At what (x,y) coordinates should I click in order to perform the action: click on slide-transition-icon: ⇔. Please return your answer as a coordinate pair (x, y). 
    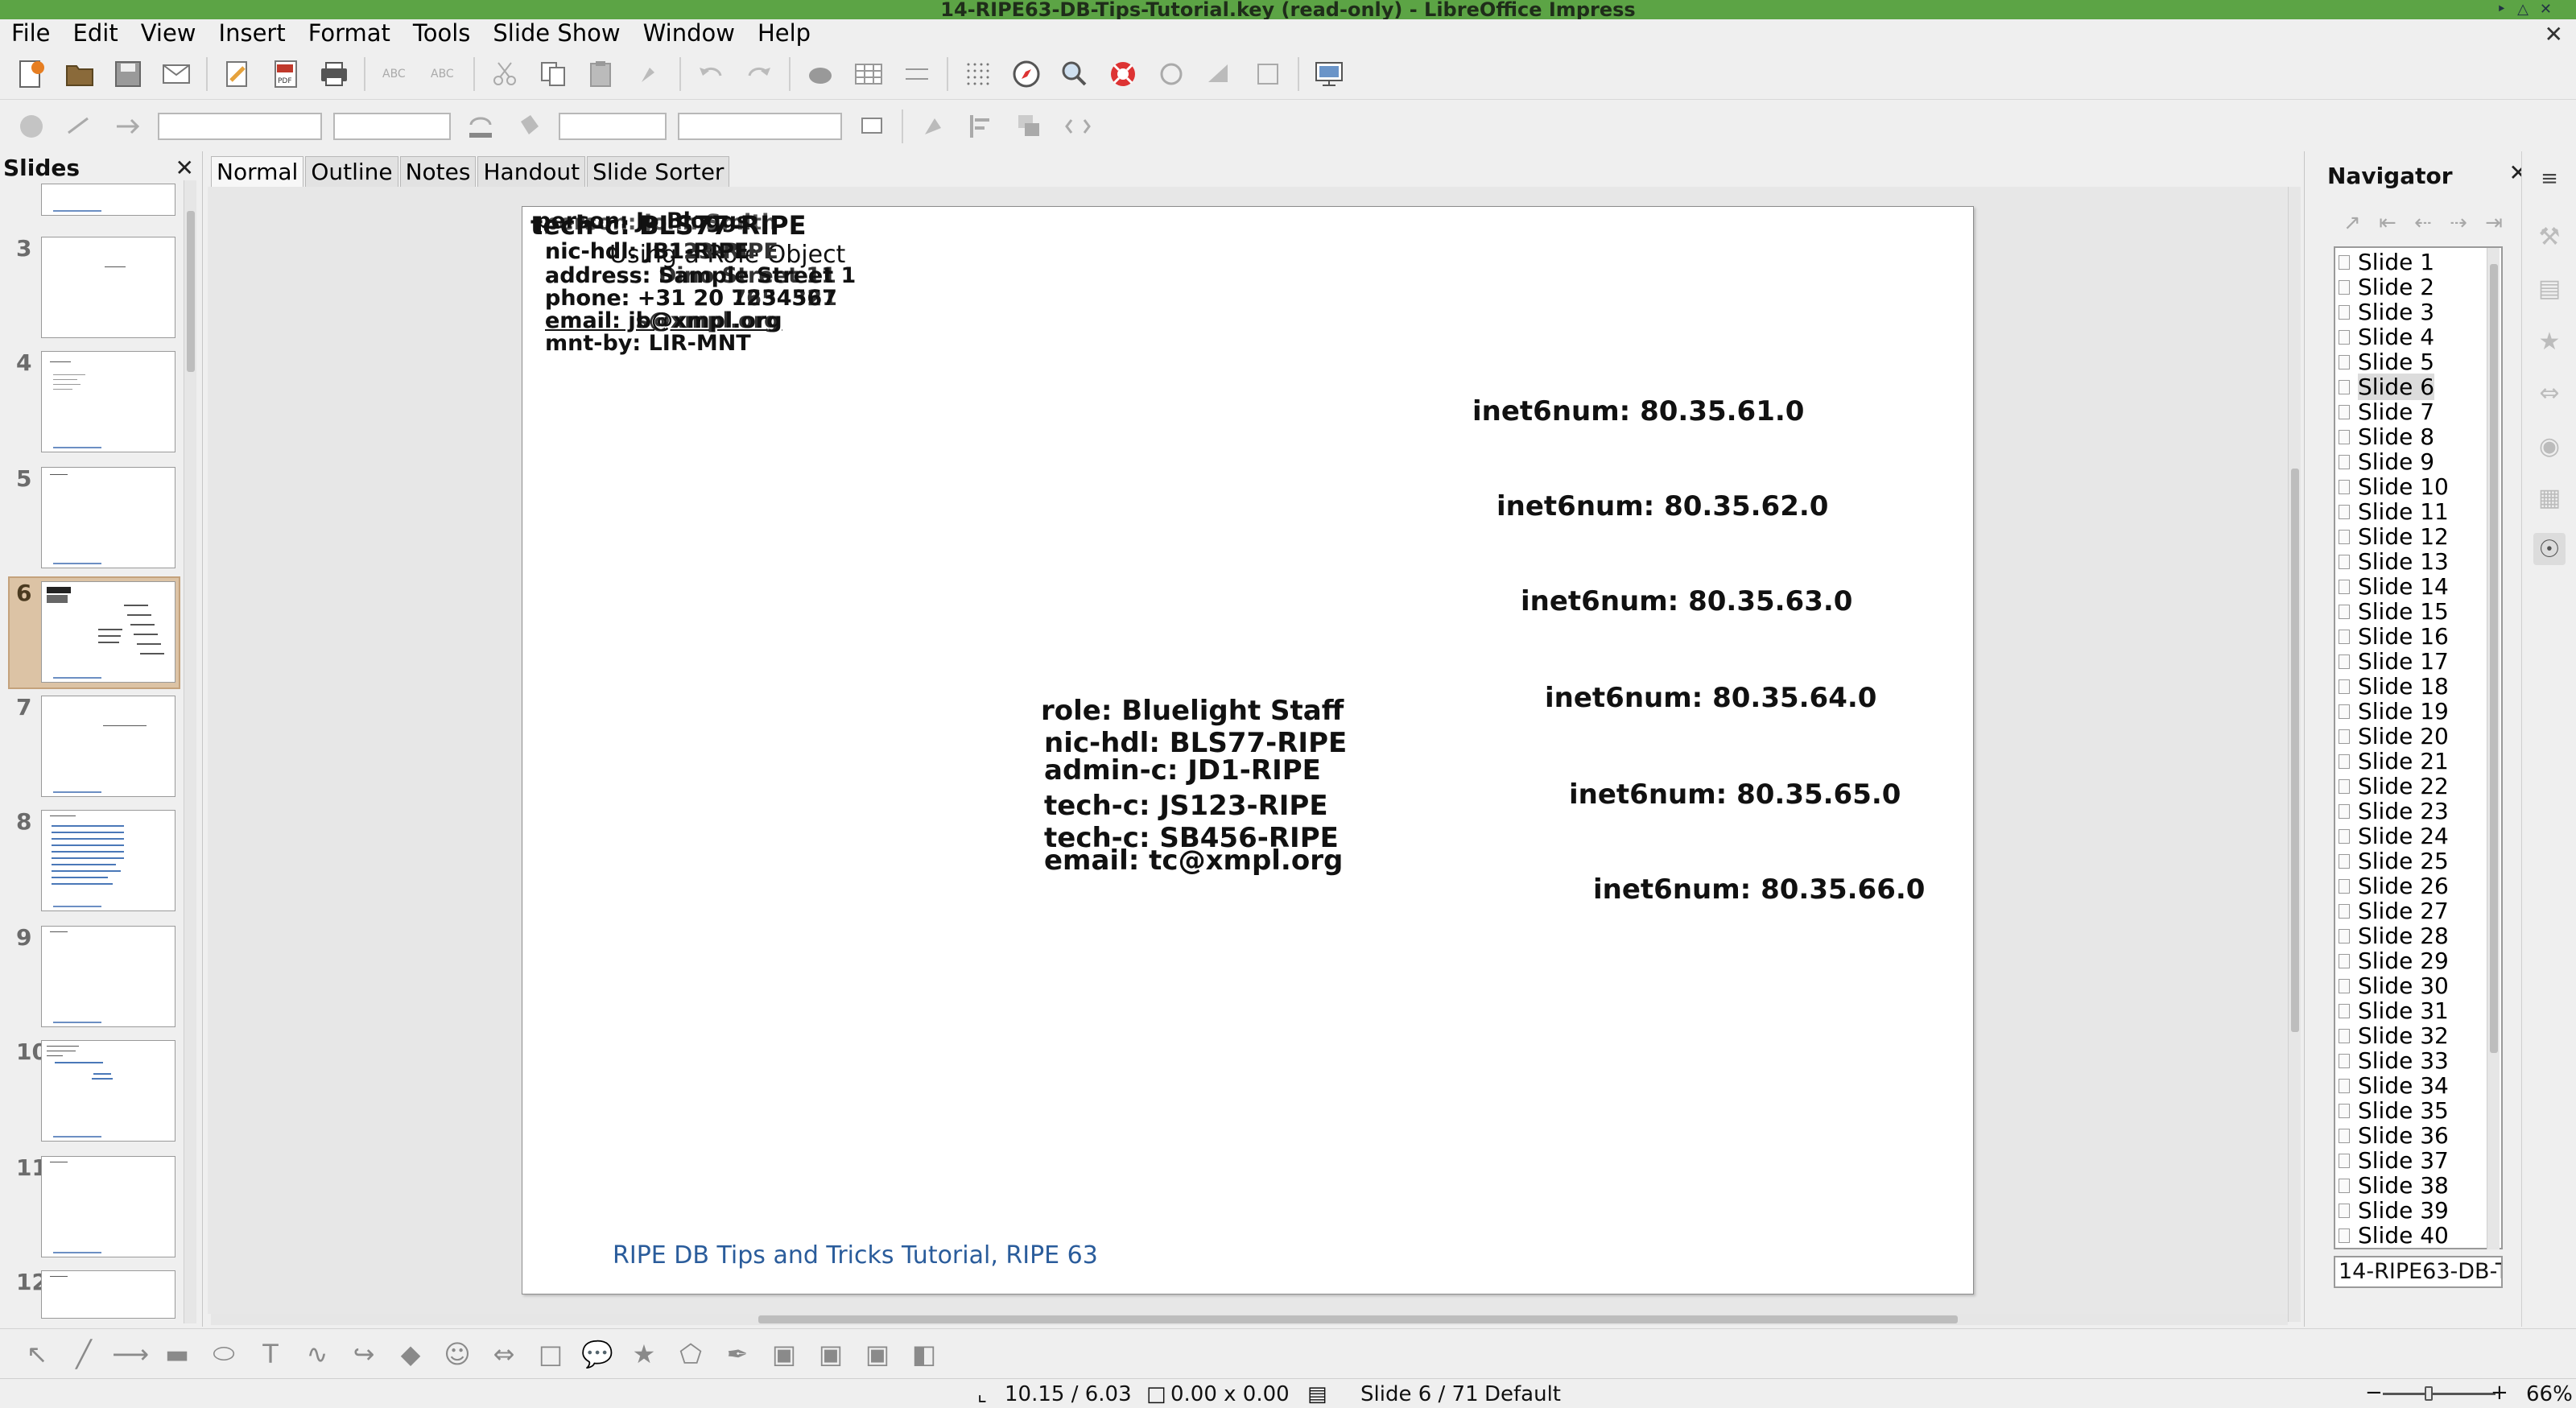
    Looking at the image, I should click on (2549, 393).